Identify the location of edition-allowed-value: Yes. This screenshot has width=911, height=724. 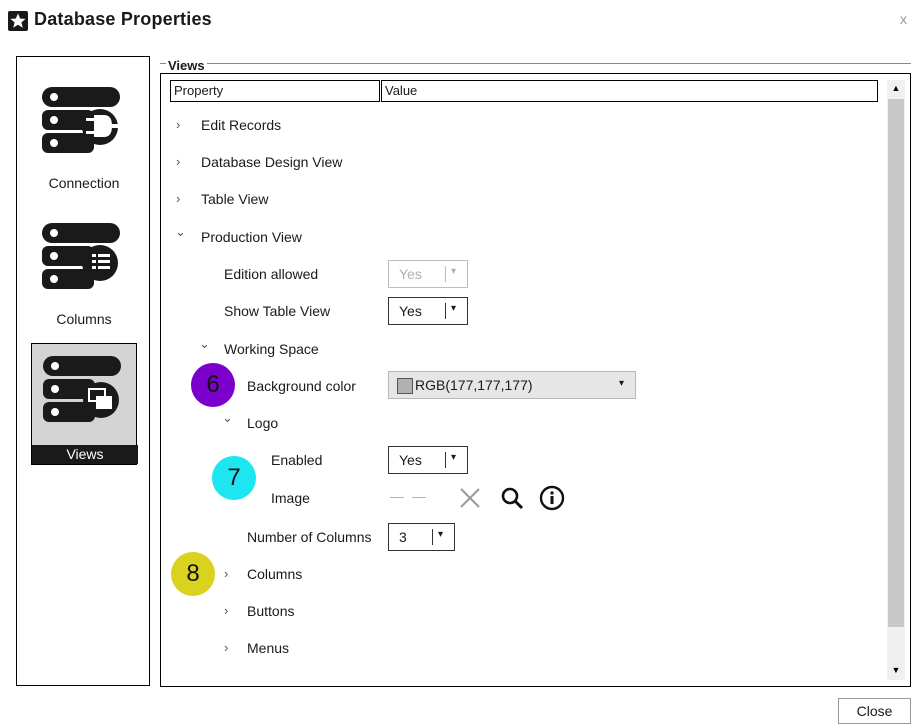
(410, 274).